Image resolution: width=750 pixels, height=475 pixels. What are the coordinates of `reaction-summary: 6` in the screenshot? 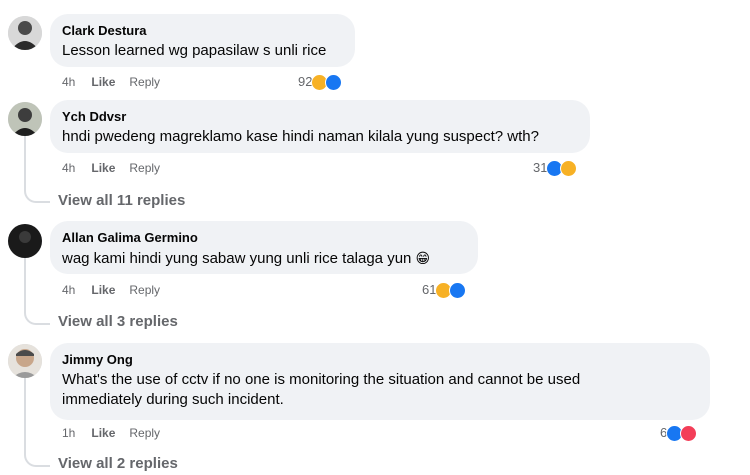 It's located at (679, 433).